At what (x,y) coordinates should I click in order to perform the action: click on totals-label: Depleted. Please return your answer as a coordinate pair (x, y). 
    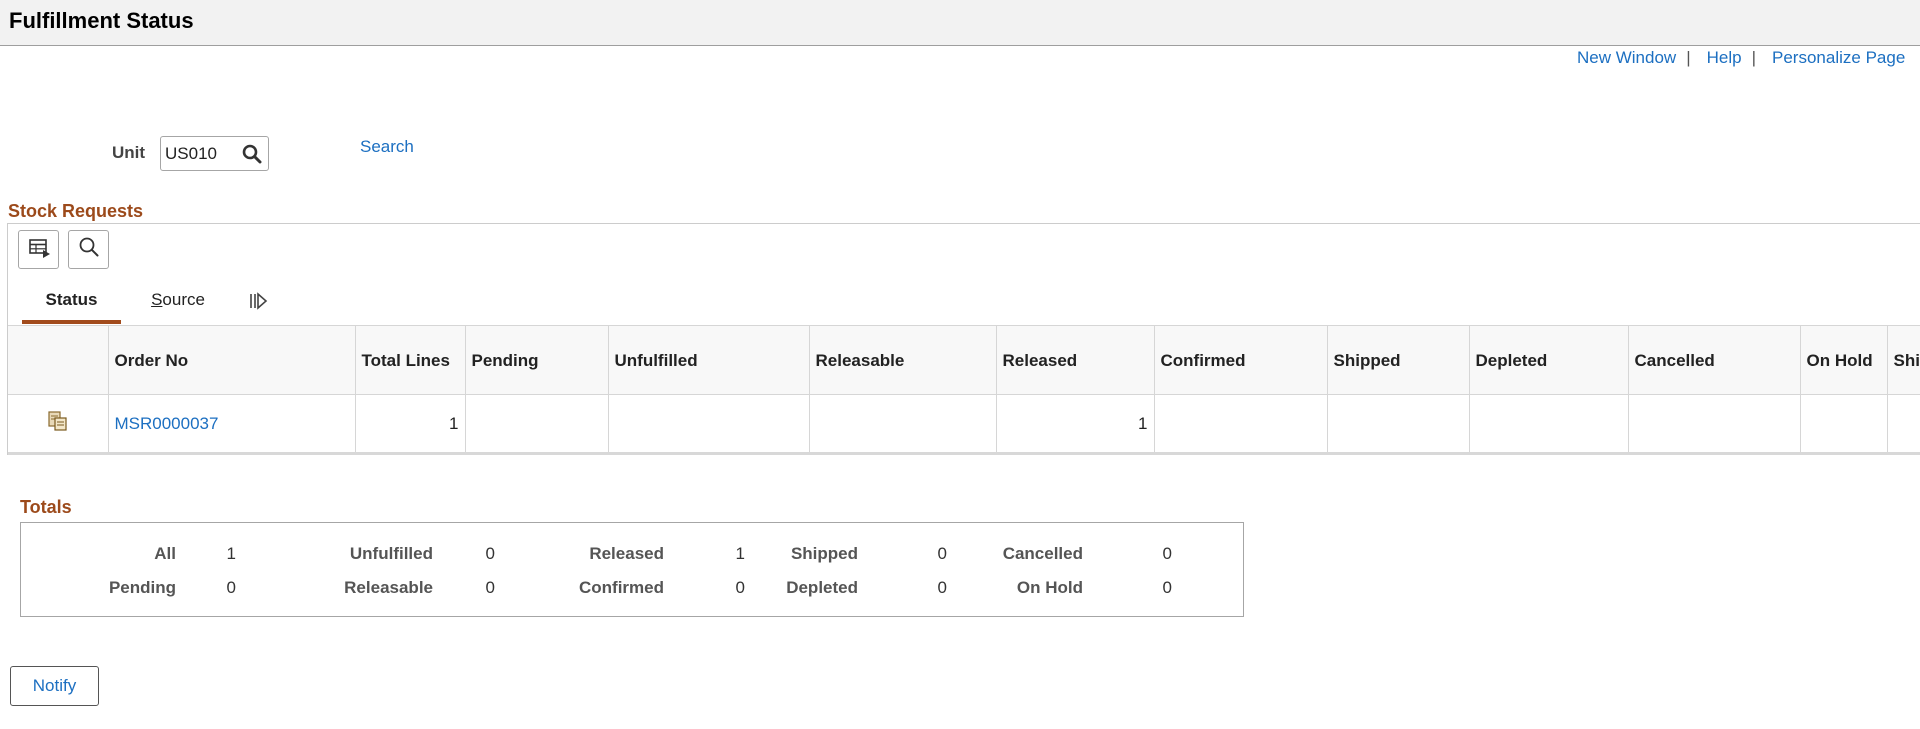
    Looking at the image, I should click on (822, 587).